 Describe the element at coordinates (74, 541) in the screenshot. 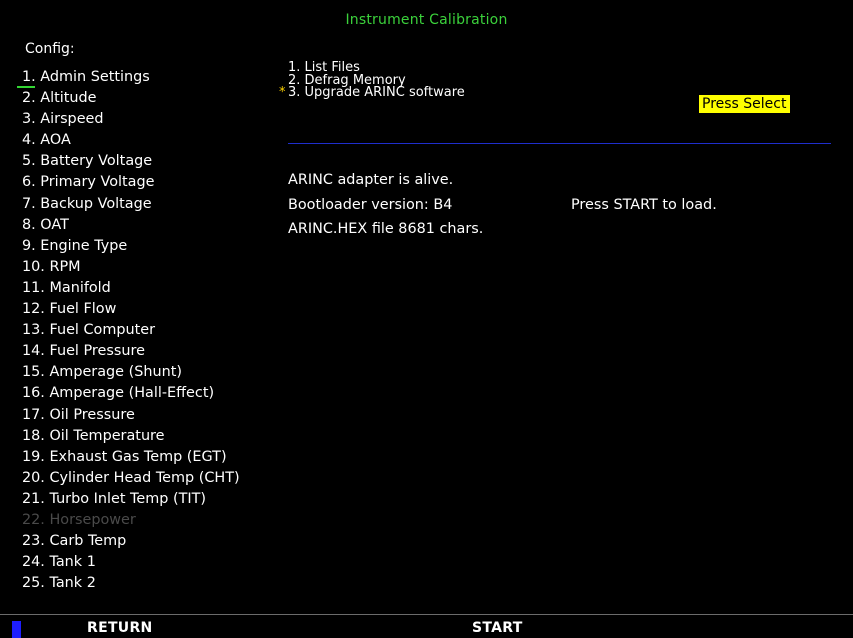

I see `config-item-label: 23. Carb Temp` at that location.